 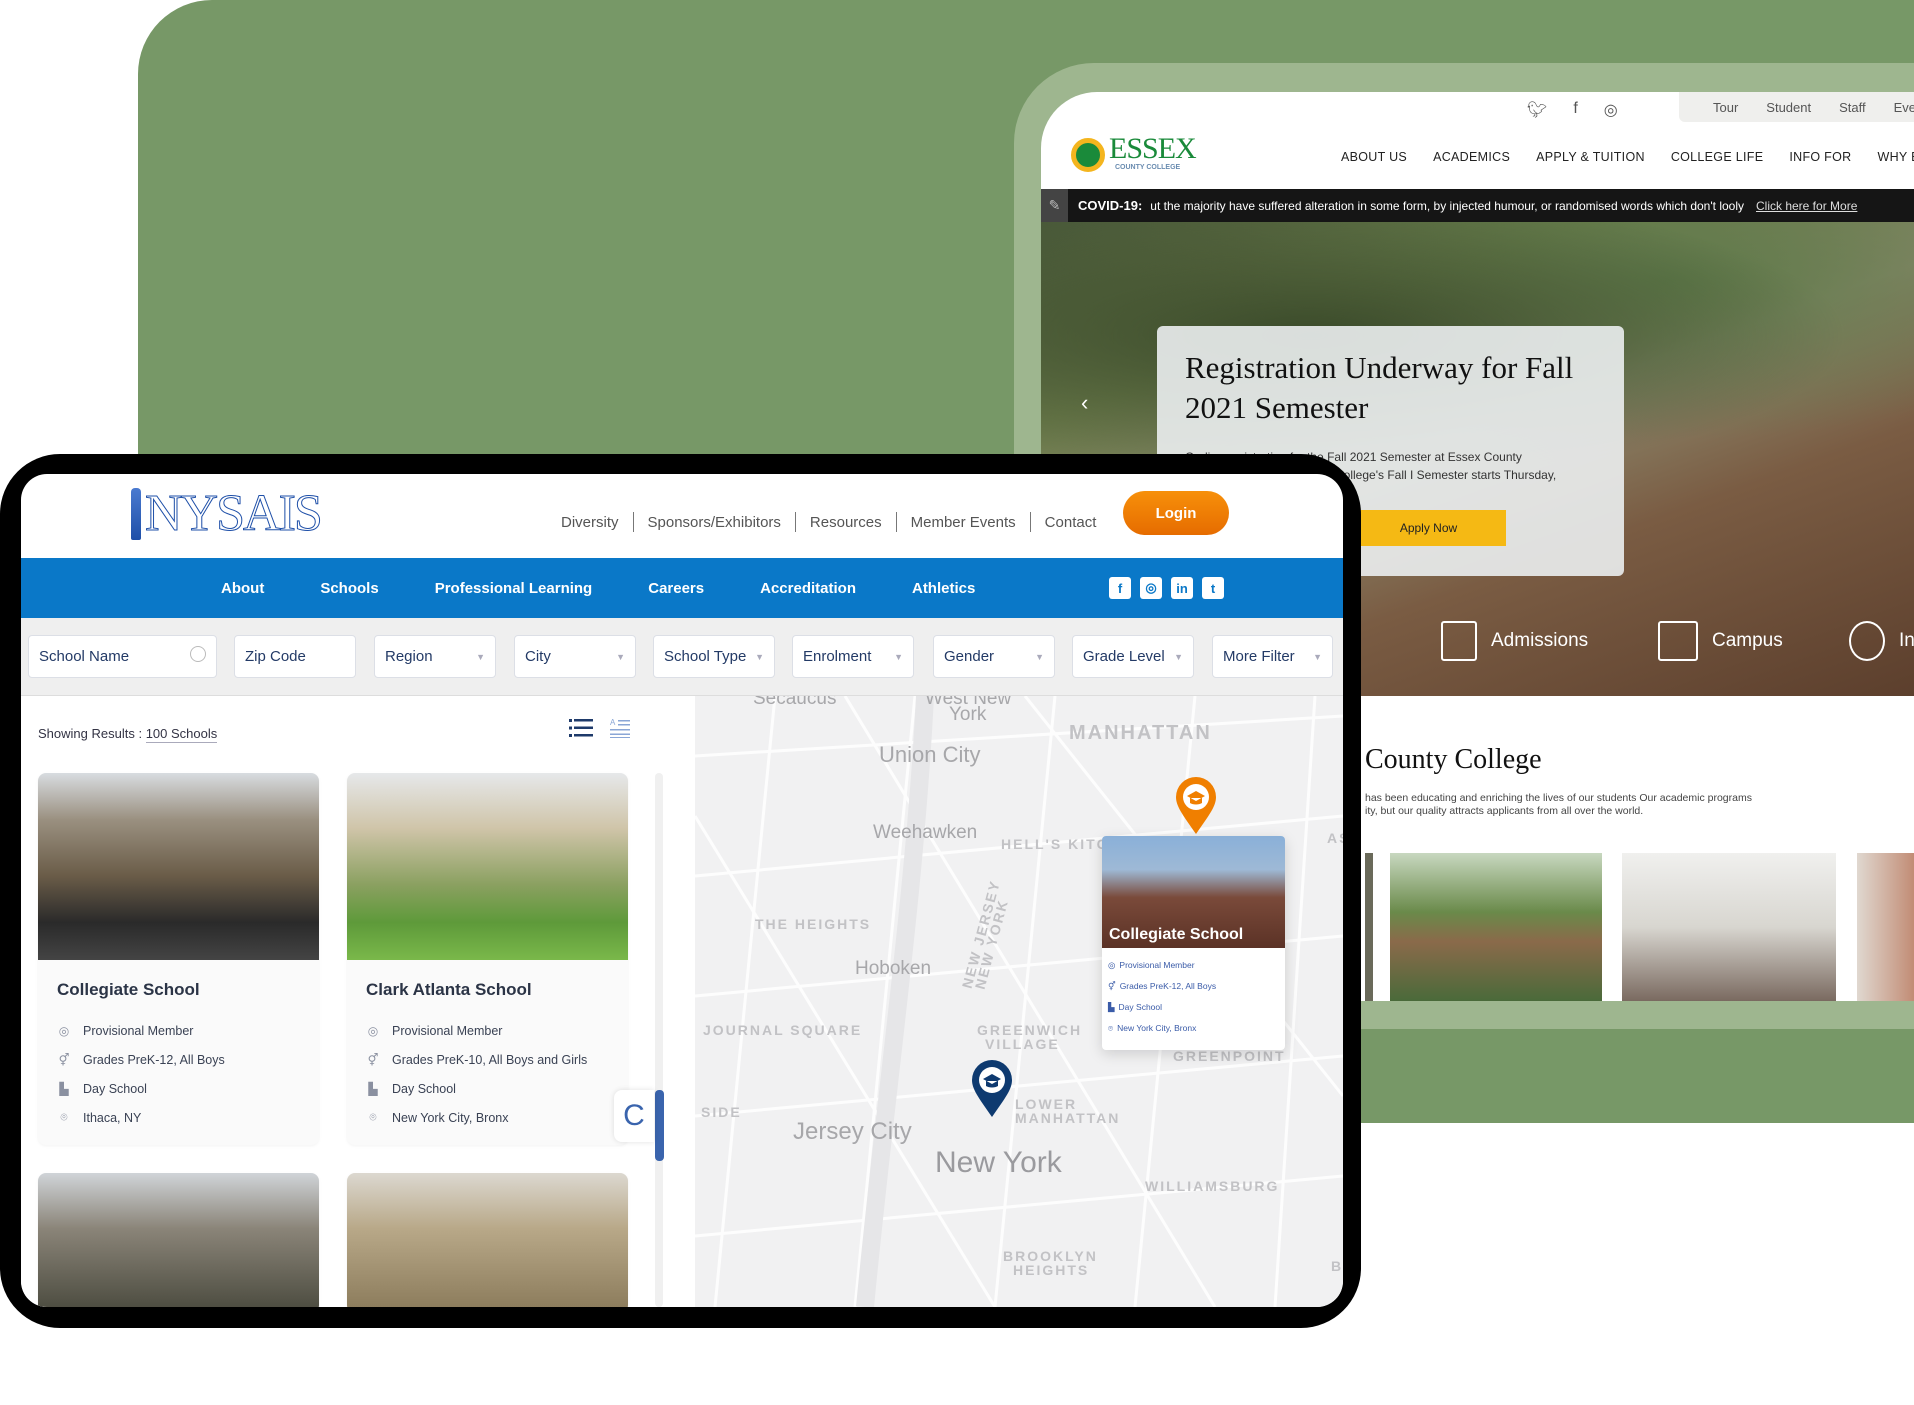 What do you see at coordinates (1374, 157) in the screenshot?
I see `nav-about-us: ABOUT US` at bounding box center [1374, 157].